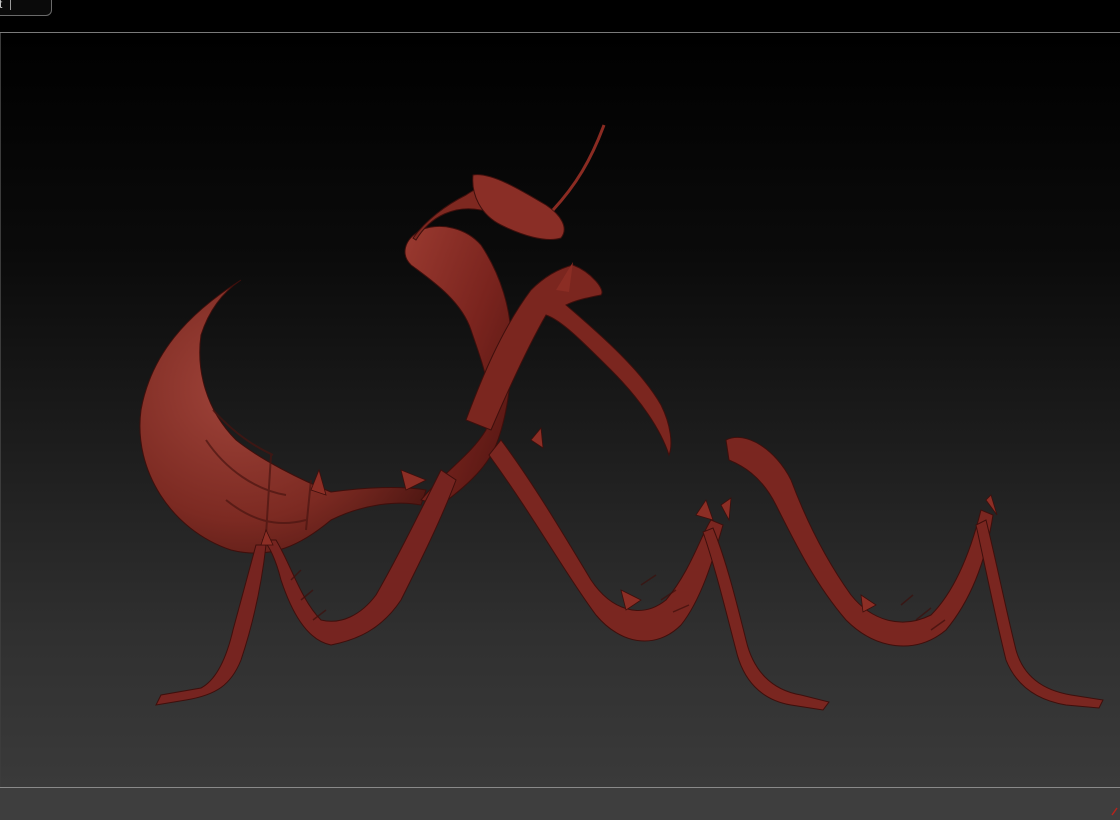 This screenshot has height=820, width=1120. I want to click on hind-leg, so click(859, 541).